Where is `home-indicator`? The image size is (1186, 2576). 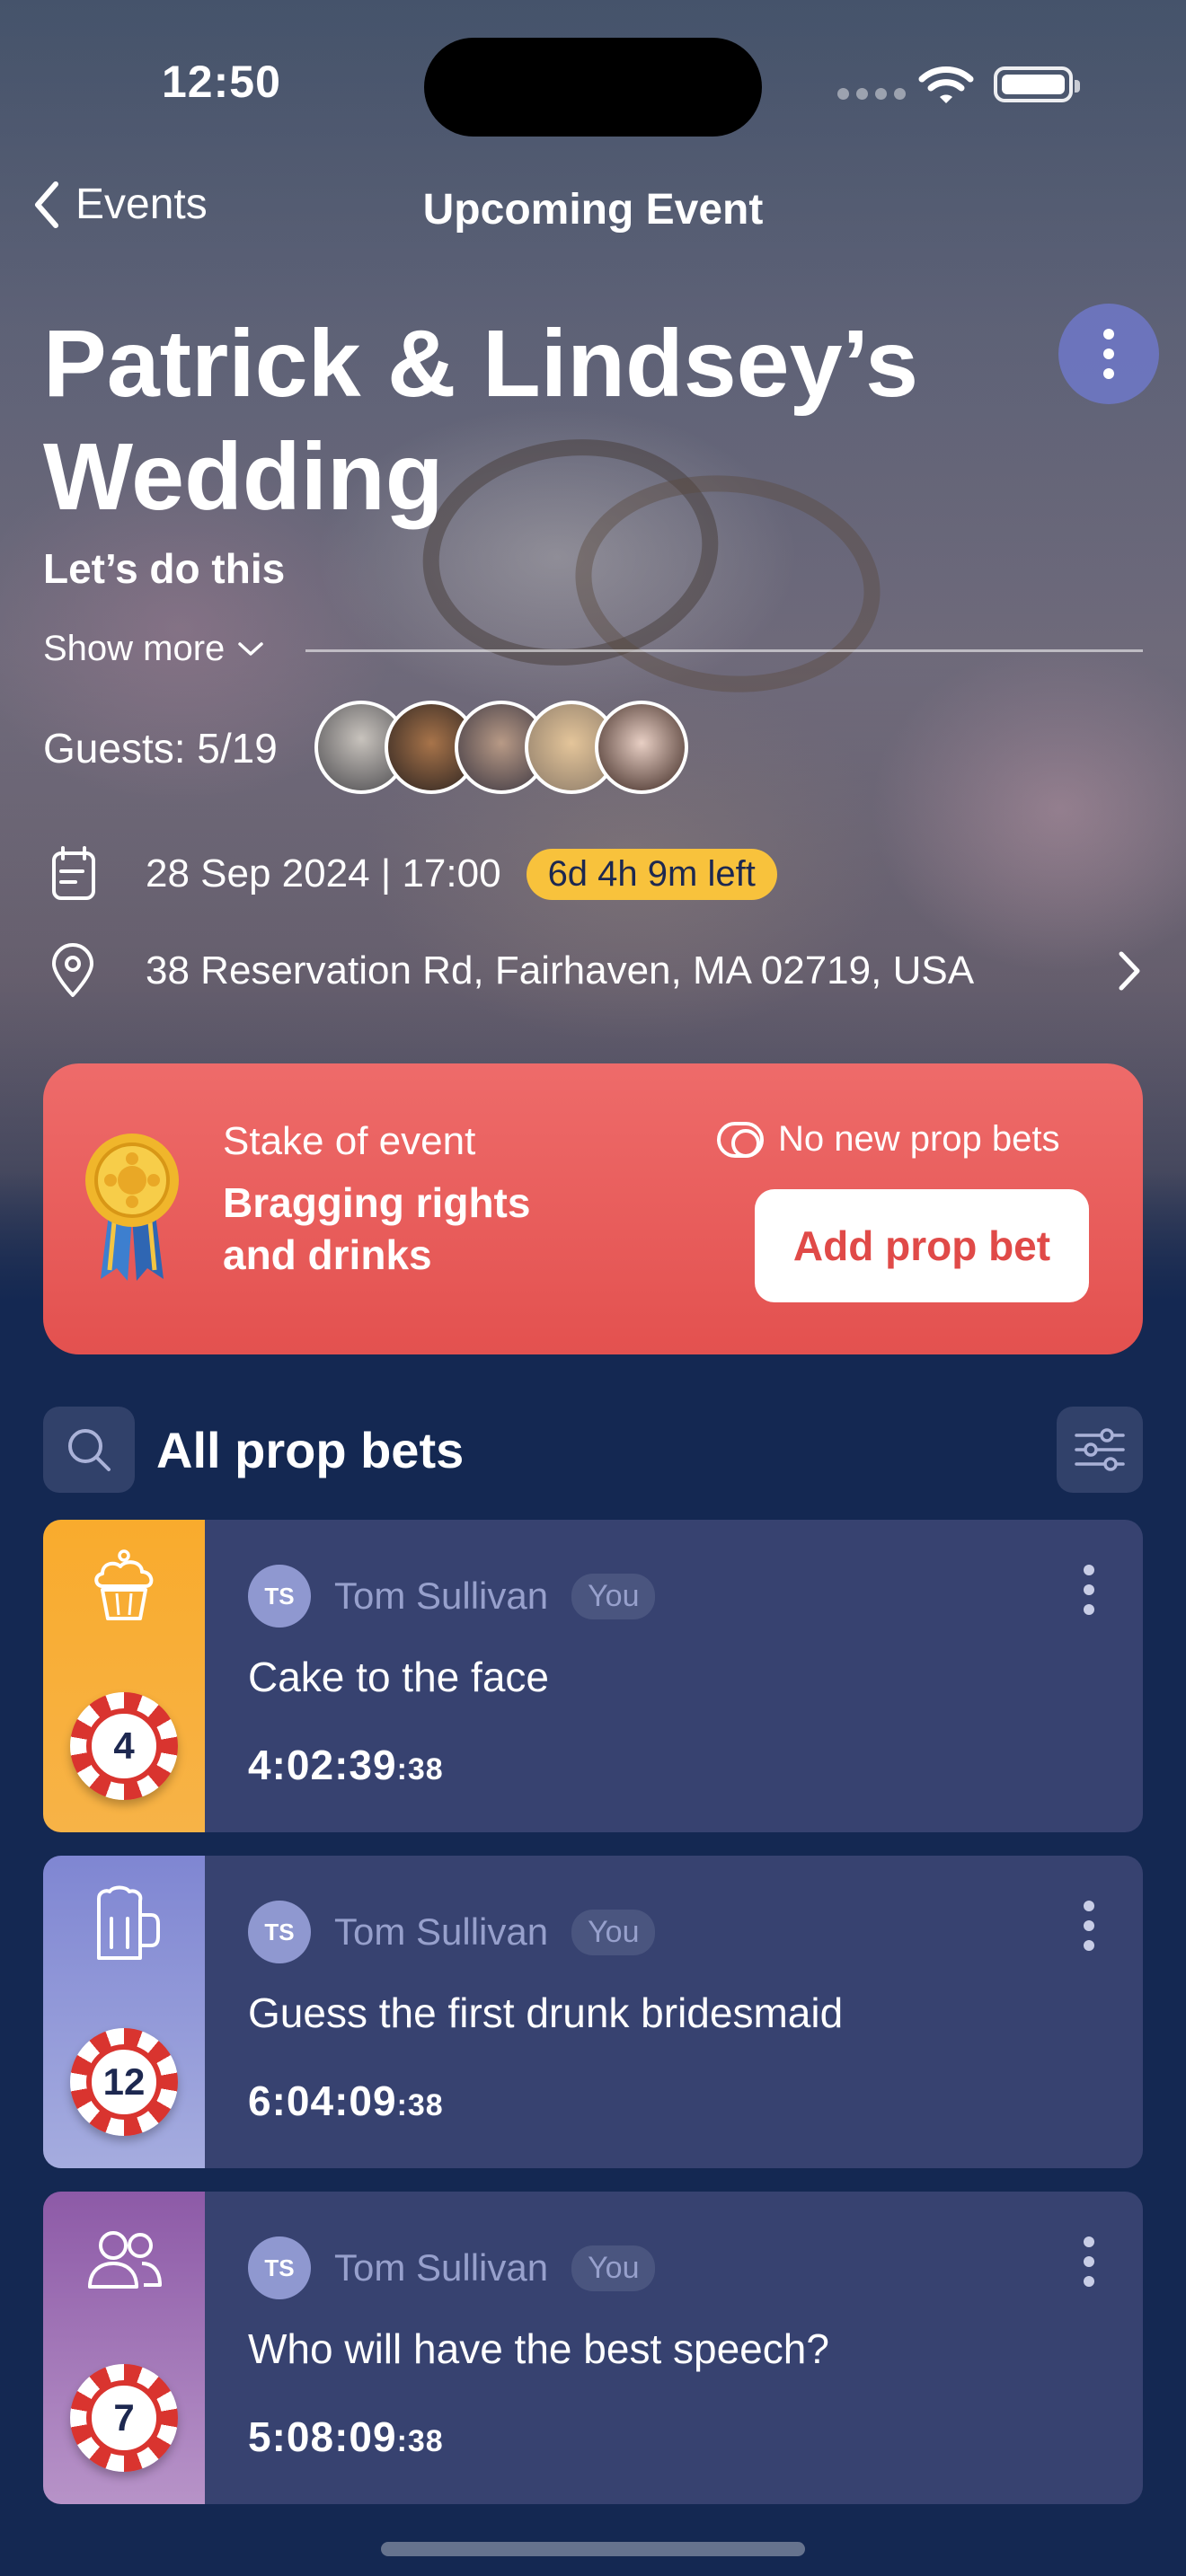 home-indicator is located at coordinates (593, 2549).